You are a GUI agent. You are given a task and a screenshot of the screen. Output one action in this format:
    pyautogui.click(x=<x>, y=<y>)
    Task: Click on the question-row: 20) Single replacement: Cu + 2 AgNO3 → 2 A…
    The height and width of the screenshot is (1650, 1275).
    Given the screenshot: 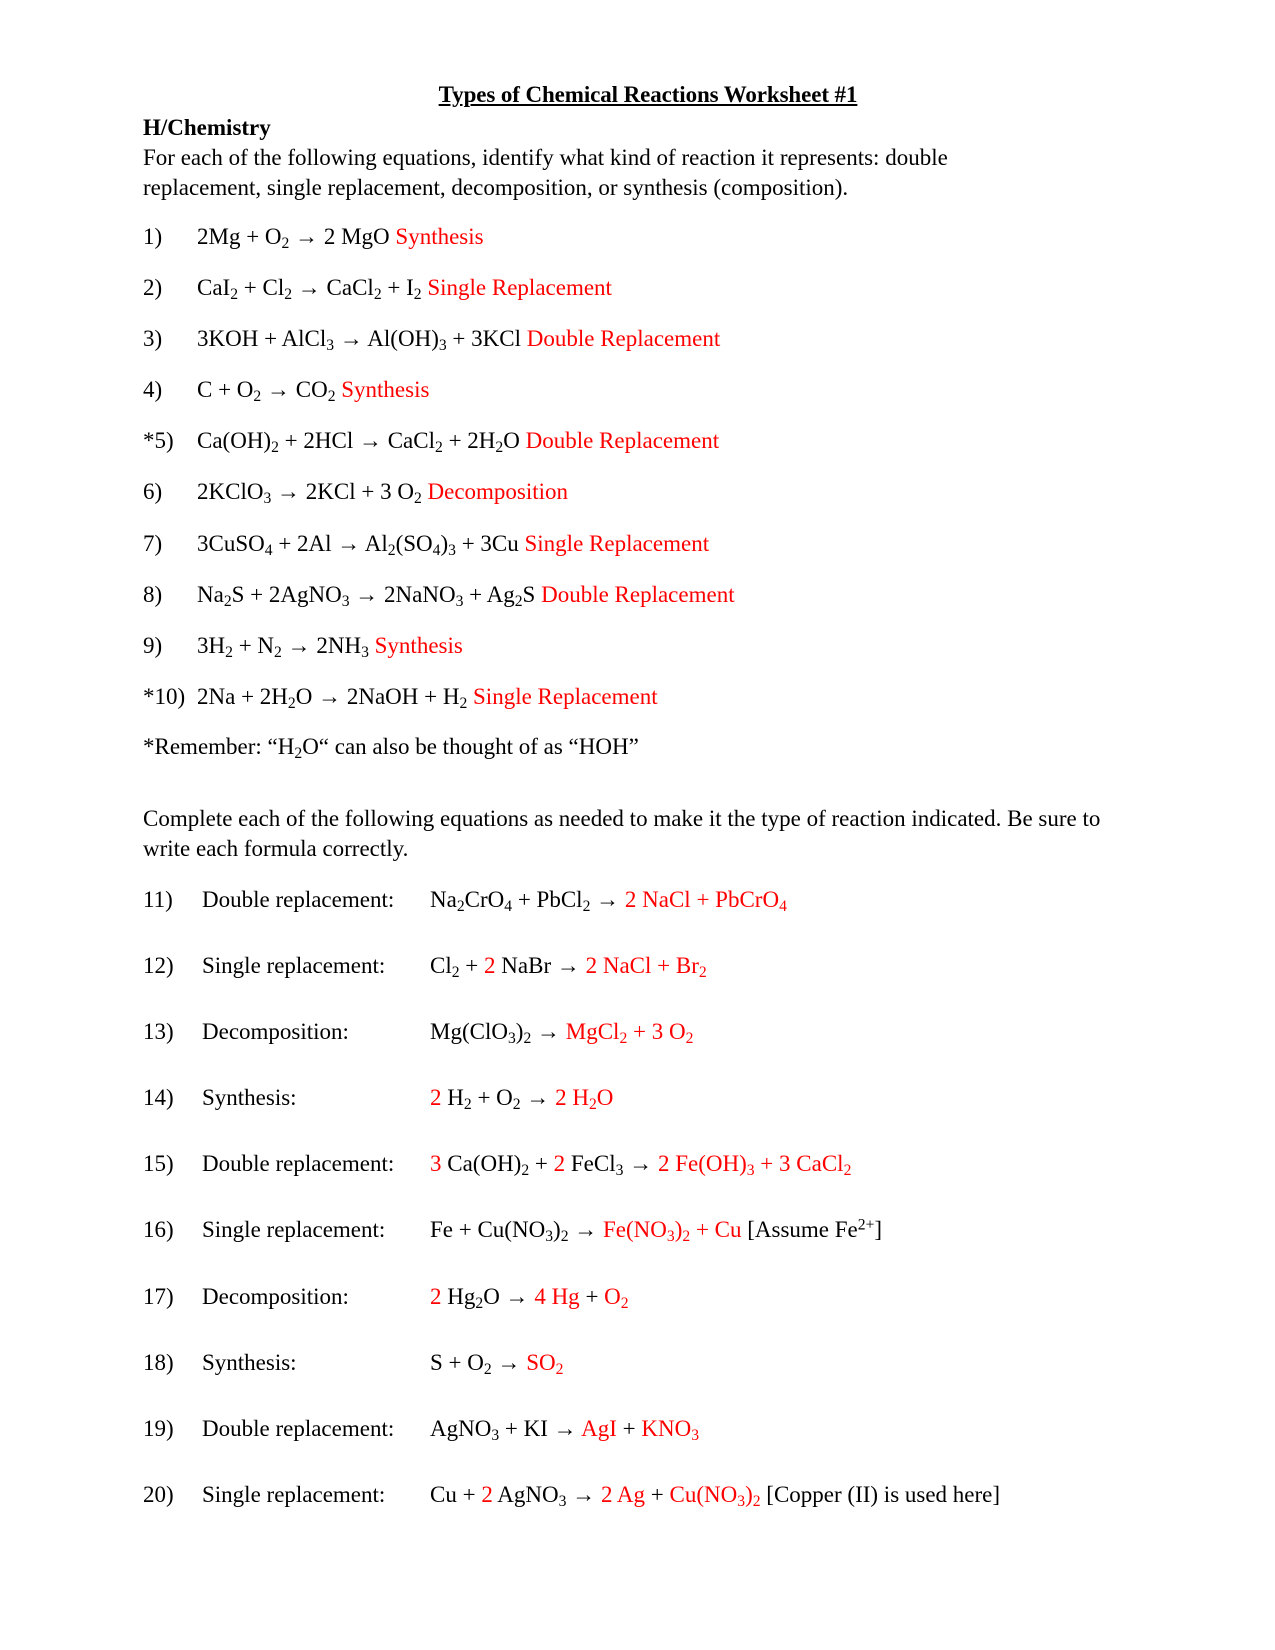 What is the action you would take?
    pyautogui.click(x=648, y=1496)
    